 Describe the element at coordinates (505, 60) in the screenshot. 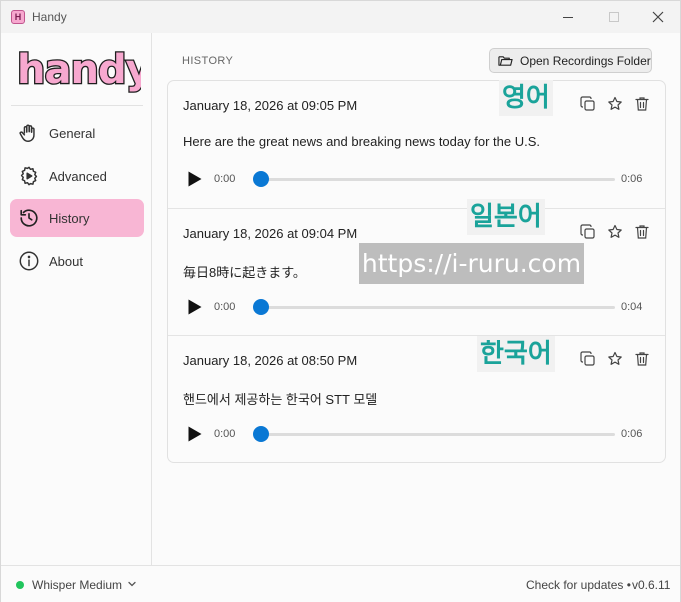

I see `folder-icon` at that location.